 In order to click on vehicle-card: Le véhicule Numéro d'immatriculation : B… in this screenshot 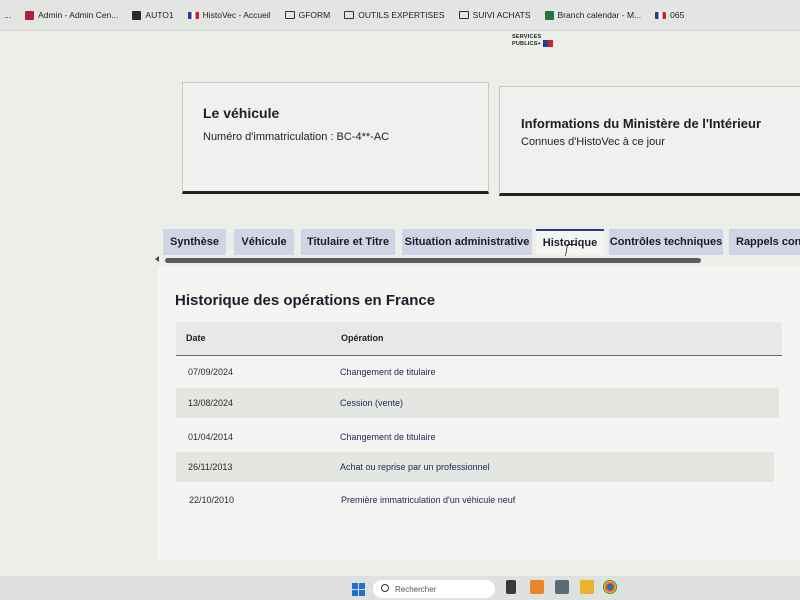, I will do `click(335, 138)`.